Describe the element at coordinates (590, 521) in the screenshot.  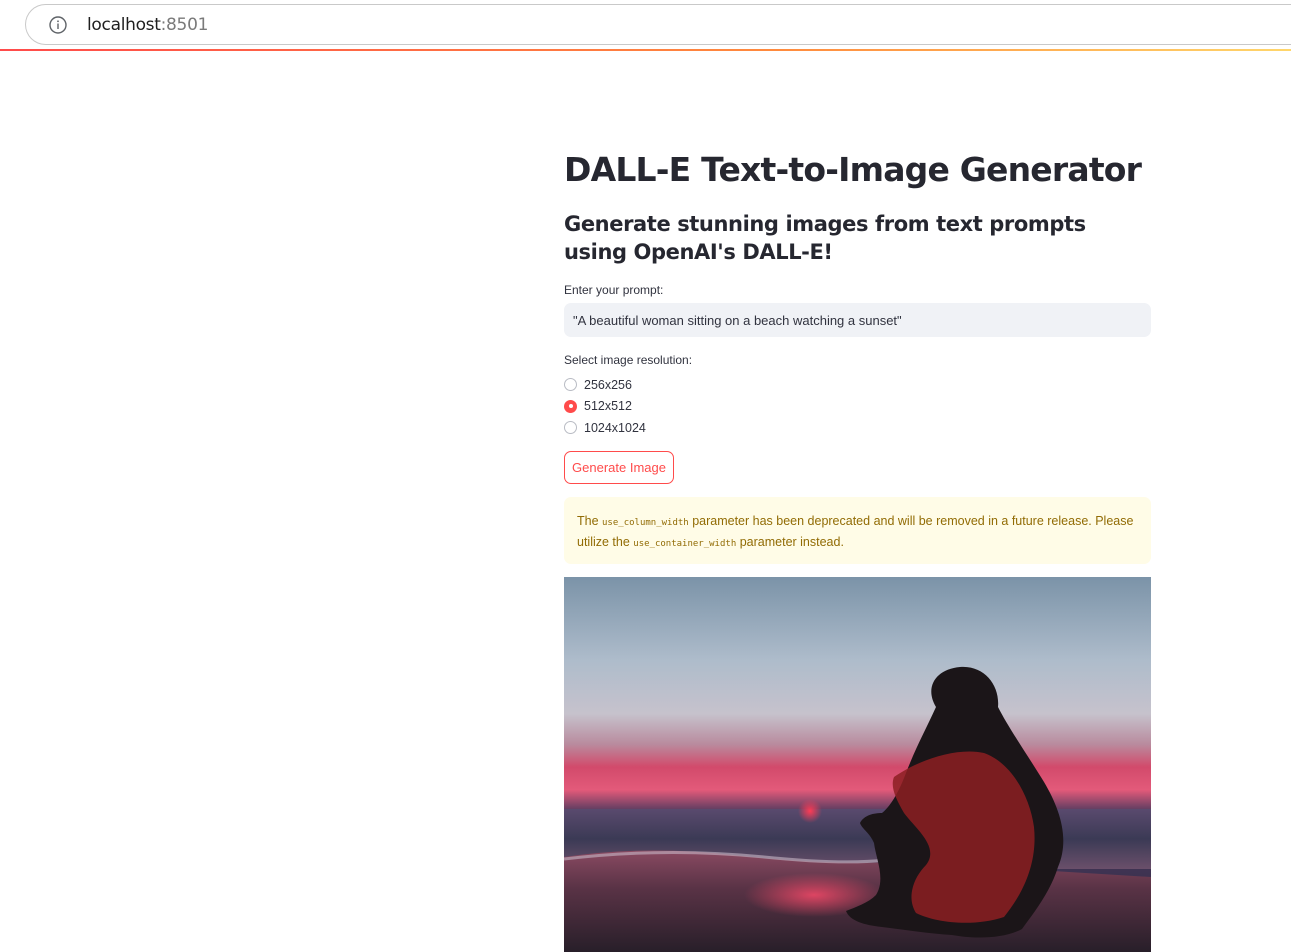
I see `warning-text: The` at that location.